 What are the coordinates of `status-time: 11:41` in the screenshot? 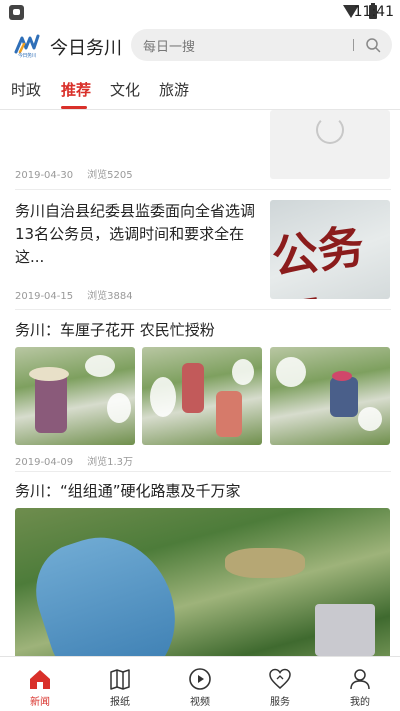 It's located at (373, 12).